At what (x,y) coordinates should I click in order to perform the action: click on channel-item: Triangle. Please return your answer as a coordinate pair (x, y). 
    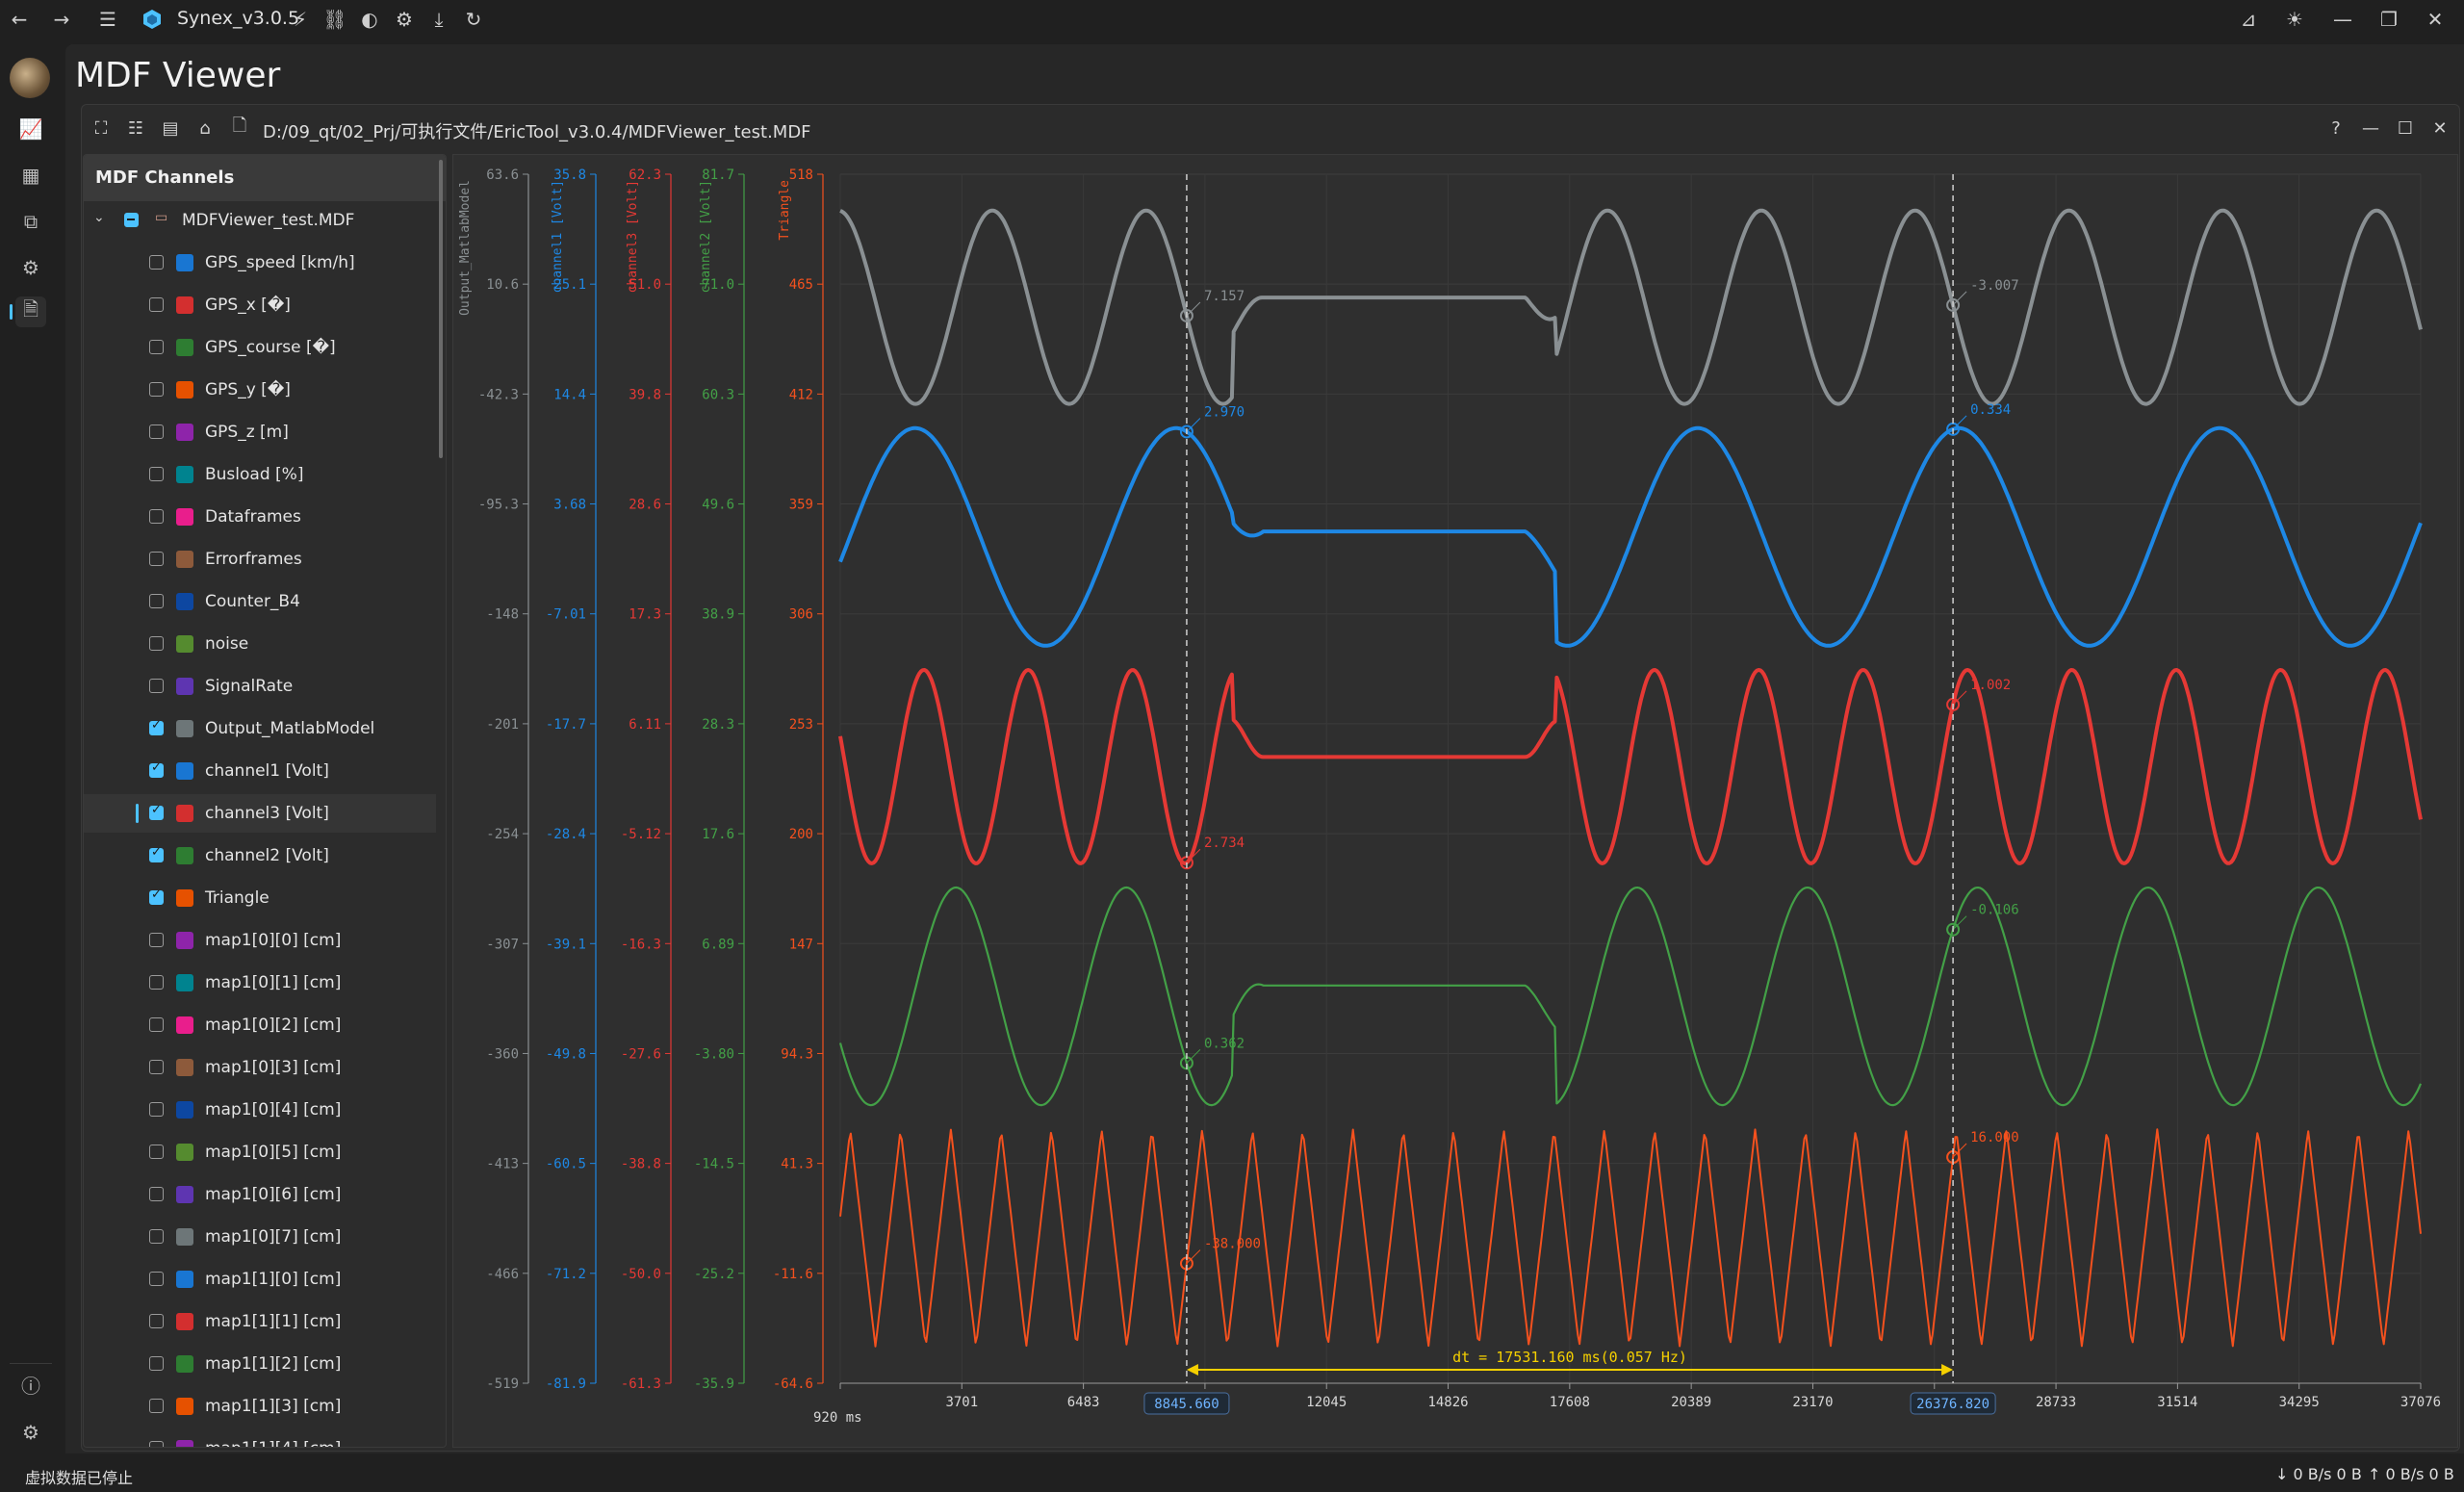
    Looking at the image, I should click on (260, 898).